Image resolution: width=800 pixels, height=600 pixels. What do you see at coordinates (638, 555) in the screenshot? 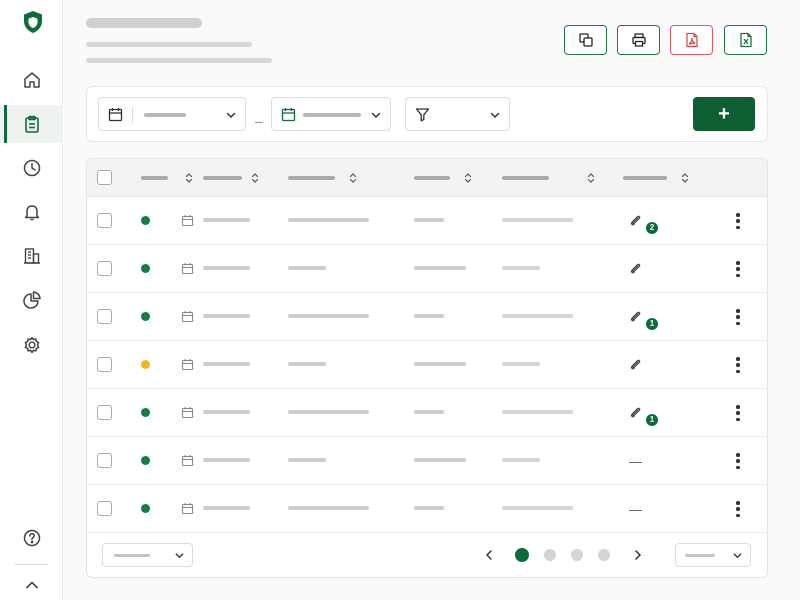
I see `chevron-right-icon` at bounding box center [638, 555].